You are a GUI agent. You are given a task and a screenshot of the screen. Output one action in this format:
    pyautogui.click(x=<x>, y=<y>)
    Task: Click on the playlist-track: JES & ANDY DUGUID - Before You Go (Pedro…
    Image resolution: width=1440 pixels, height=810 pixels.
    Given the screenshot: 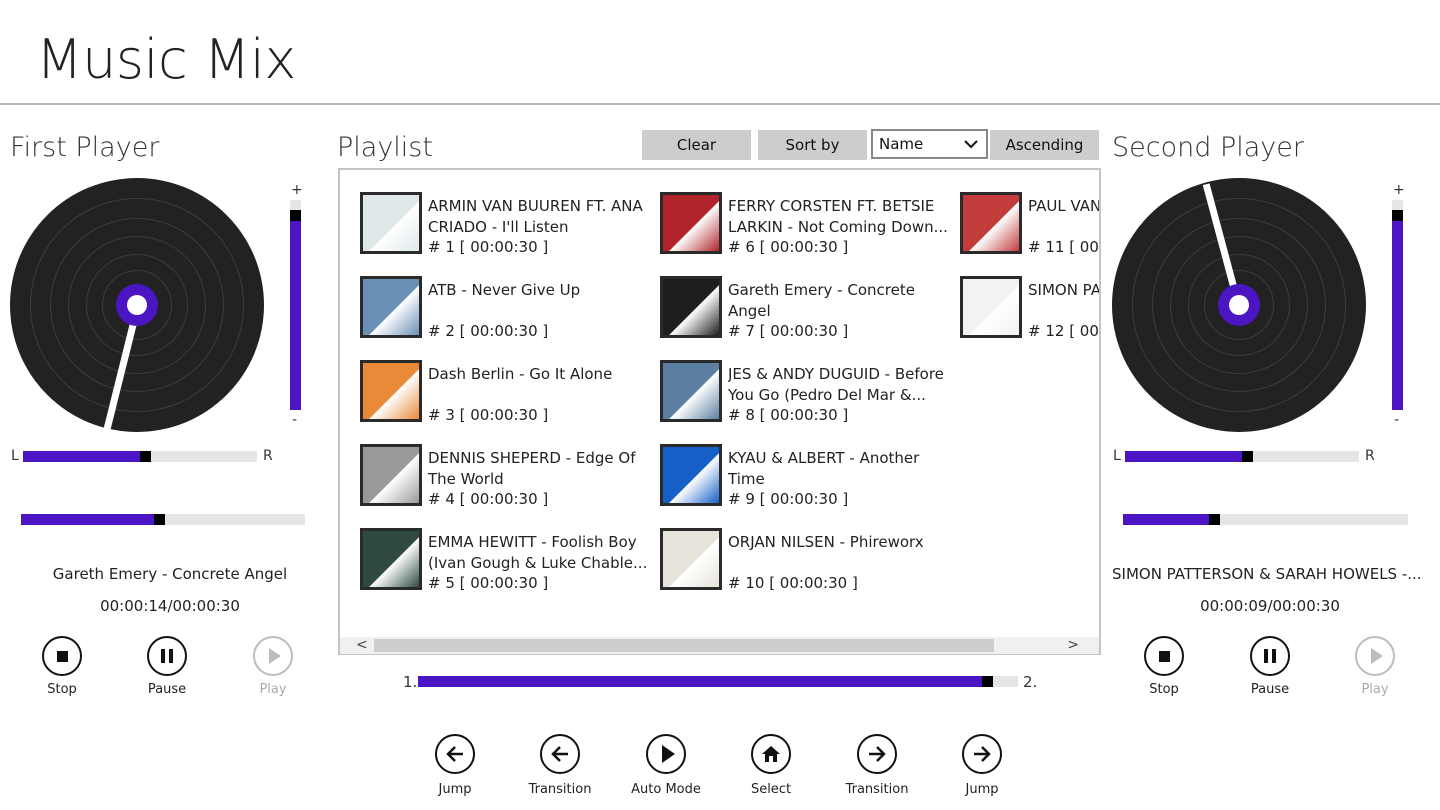 What is the action you would take?
    pyautogui.click(x=805, y=395)
    